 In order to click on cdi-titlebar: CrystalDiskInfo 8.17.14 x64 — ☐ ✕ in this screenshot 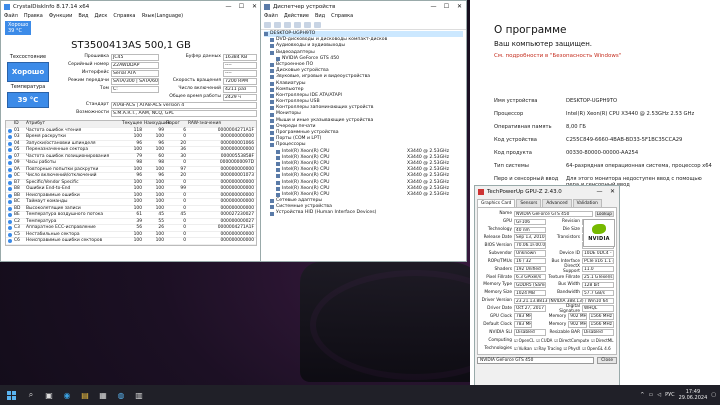, I will do `click(131, 6)`.